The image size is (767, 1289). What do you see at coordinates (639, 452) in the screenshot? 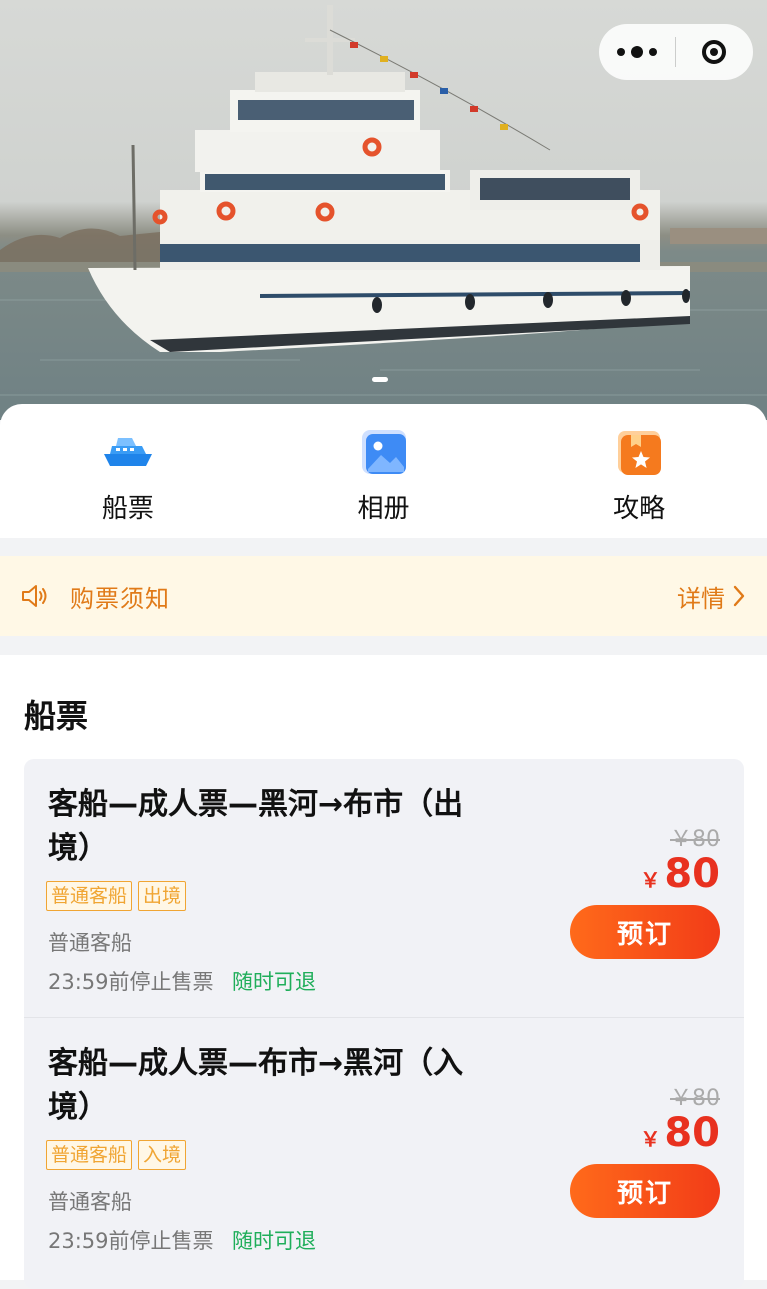
I see `guide-star-icon` at bounding box center [639, 452].